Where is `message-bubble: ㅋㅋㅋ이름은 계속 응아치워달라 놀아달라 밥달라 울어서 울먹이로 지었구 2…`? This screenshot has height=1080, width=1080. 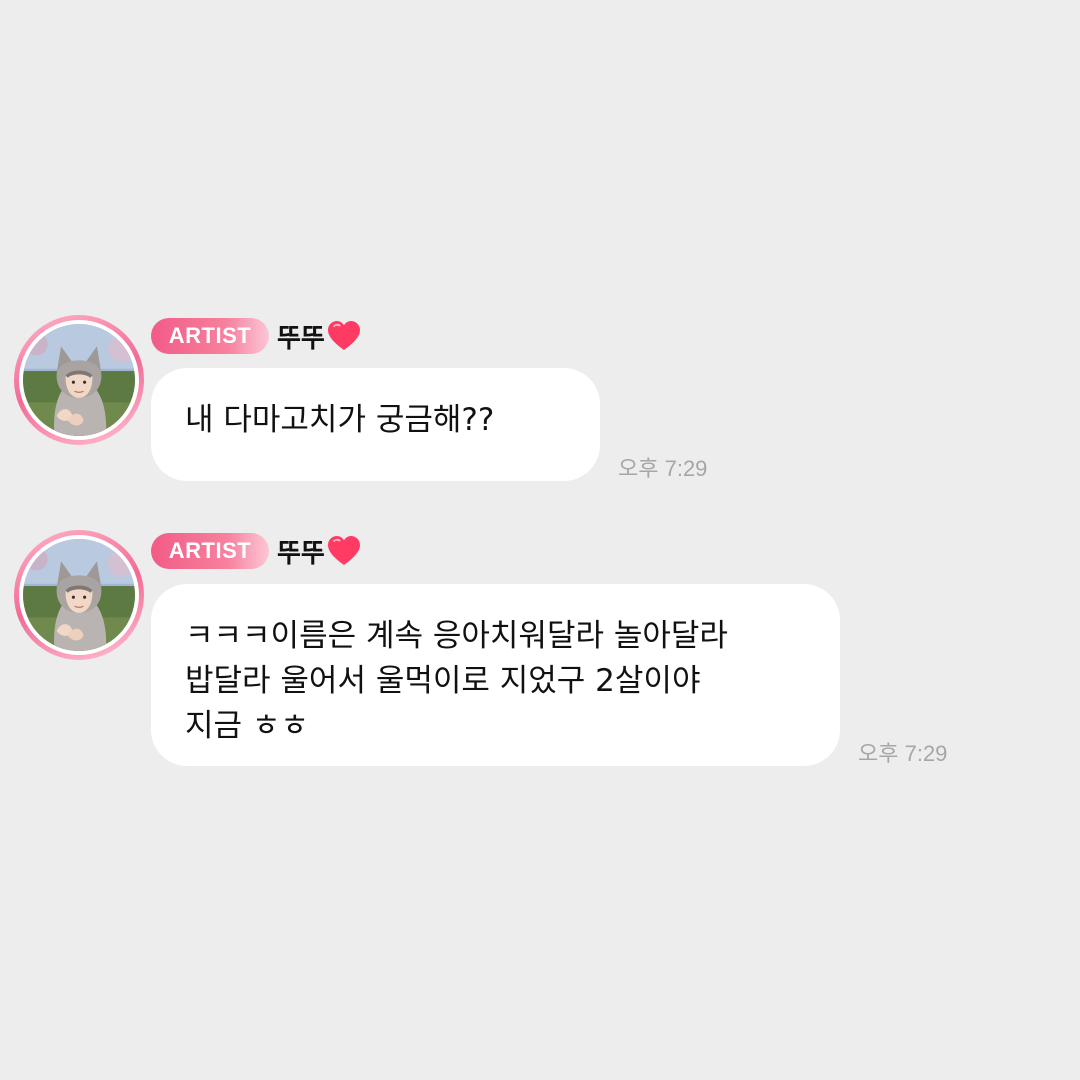 message-bubble: ㅋㅋㅋ이름은 계속 응아치워달라 놀아달라 밥달라 울어서 울먹이로 지었구 2… is located at coordinates (495, 675).